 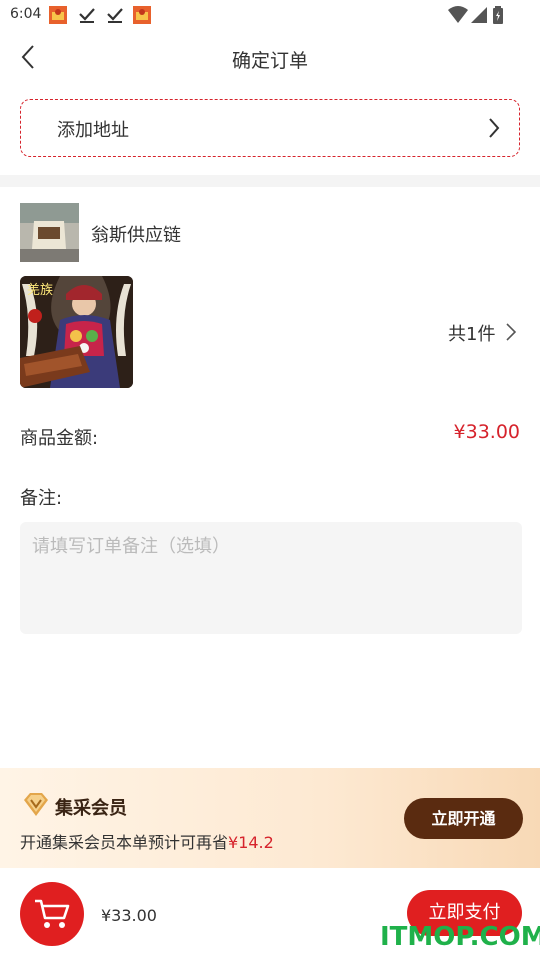 What do you see at coordinates (59, 438) in the screenshot?
I see `amount-label: 商品金额:` at bounding box center [59, 438].